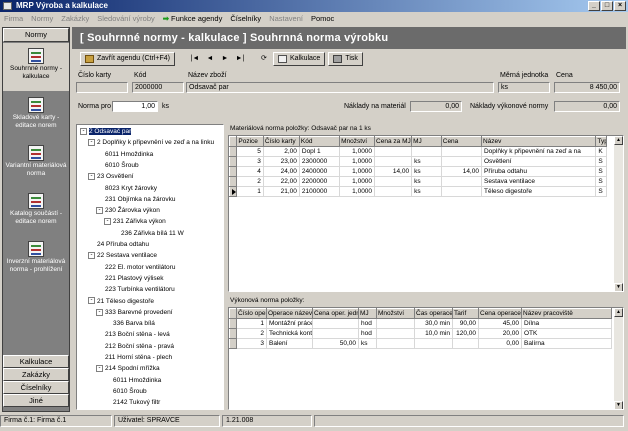  Describe the element at coordinates (250, 151) in the screenshot. I see `table-cell: 5` at that location.